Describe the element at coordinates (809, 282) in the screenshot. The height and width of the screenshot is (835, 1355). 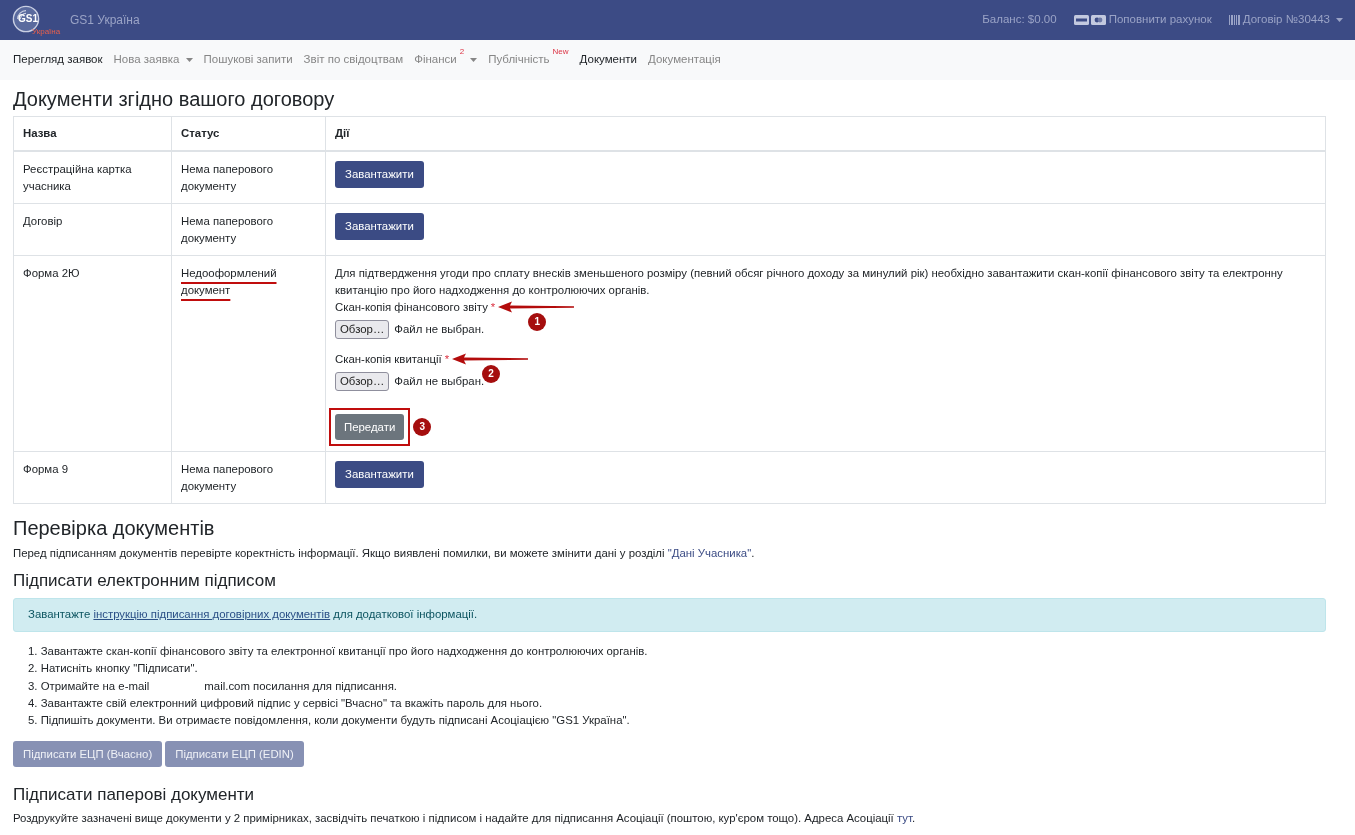
I see `description-text: Для підтвердження угоди про сплату внесків зменьшеного розміру (певний обсяг річного доходу за минулий рік) необхідно завантажити скан-копії фінансового звіту та електронну квитанцію про його надходження до контролюючих органів.` at that location.